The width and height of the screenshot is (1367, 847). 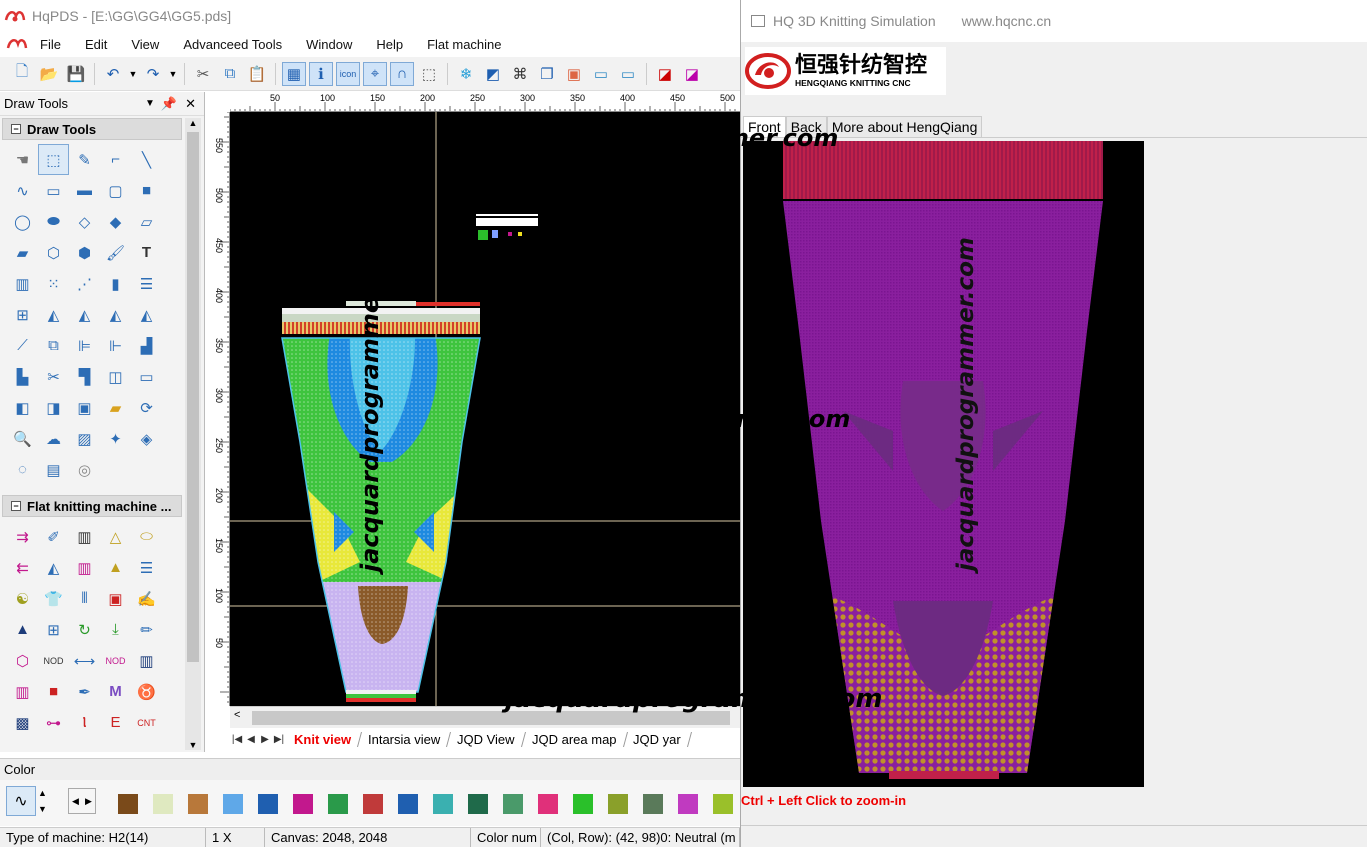 What do you see at coordinates (169, 104) in the screenshot?
I see `pin-icon: 📌` at bounding box center [169, 104].